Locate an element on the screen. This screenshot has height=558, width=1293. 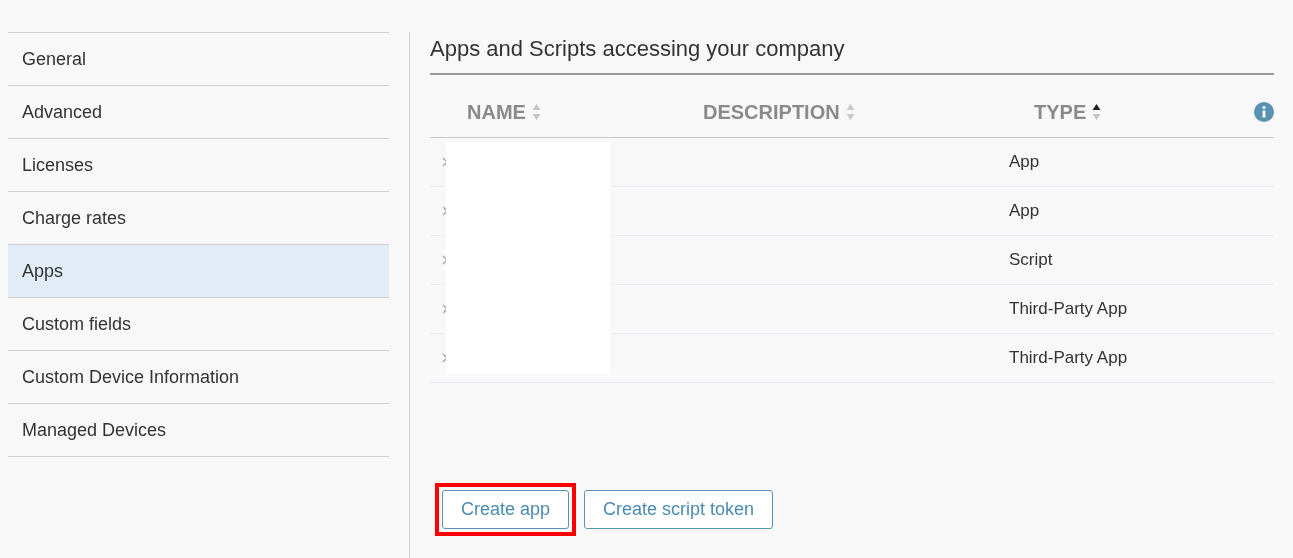
sidebar-item: Custom Device Information is located at coordinates (198, 376).